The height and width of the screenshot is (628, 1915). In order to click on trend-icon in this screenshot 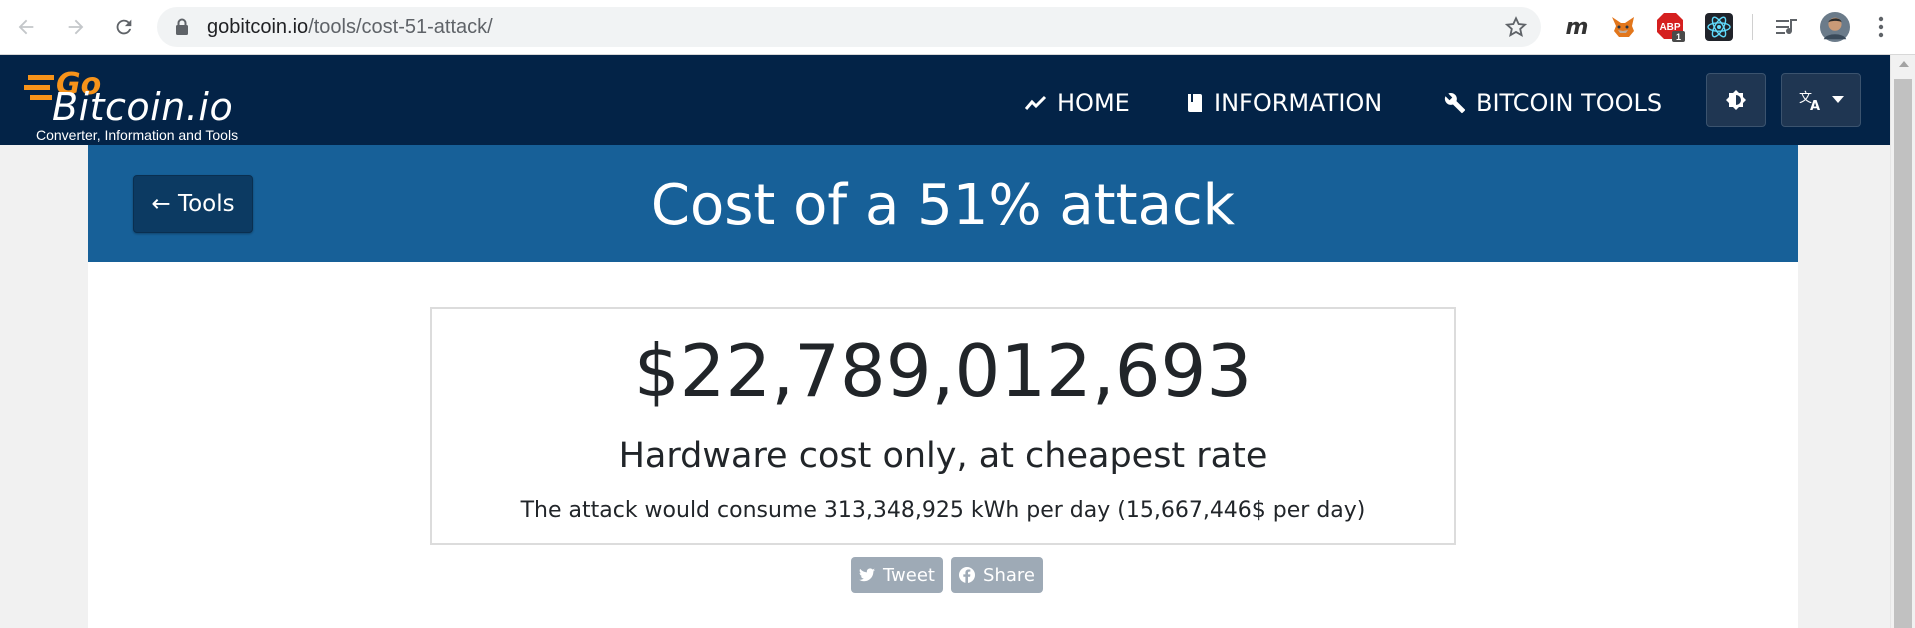, I will do `click(1036, 102)`.